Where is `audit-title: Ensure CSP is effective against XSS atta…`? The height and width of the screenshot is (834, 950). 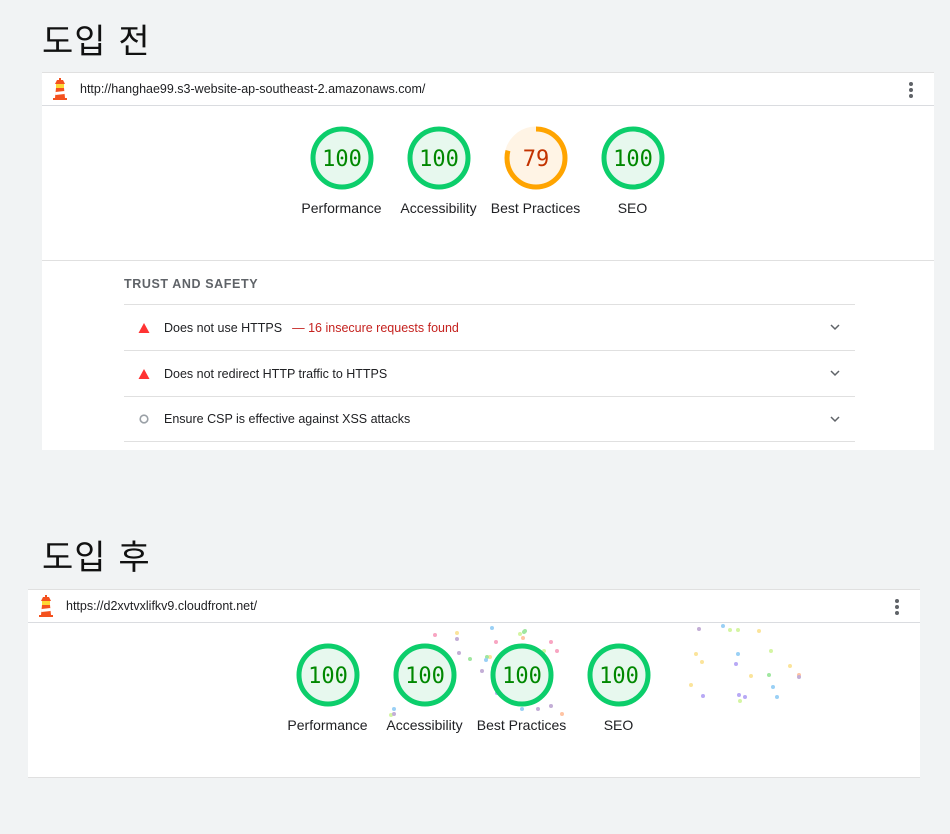 audit-title: Ensure CSP is effective against XSS atta… is located at coordinates (287, 419).